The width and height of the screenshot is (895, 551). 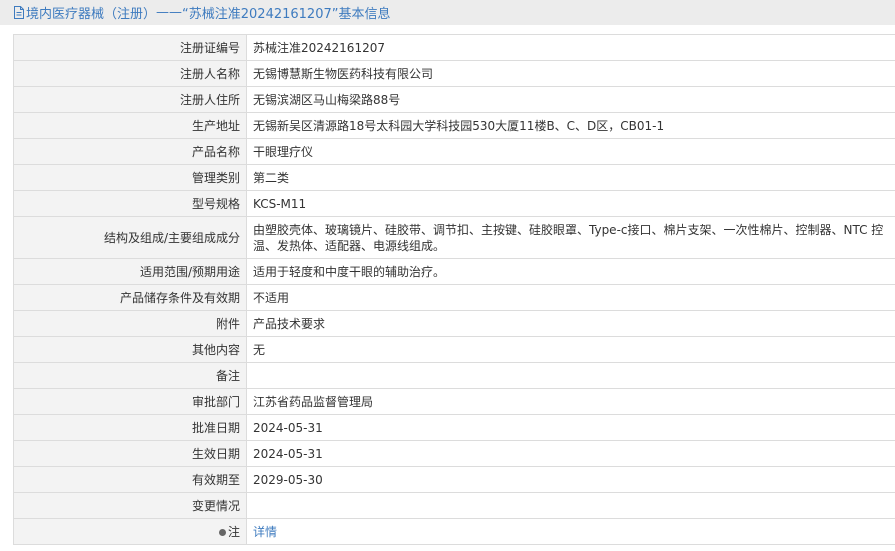 I want to click on table-row: 审批部门 江苏省药品监督管理局, so click(x=454, y=401).